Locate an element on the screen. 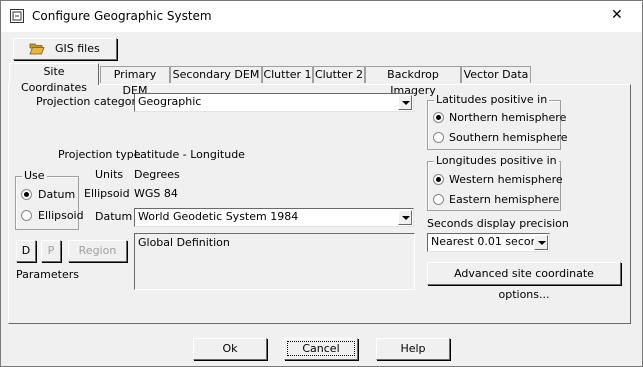 The width and height of the screenshot is (643, 367). southern-hemisphere-label: Southern hemisphere is located at coordinates (508, 137).